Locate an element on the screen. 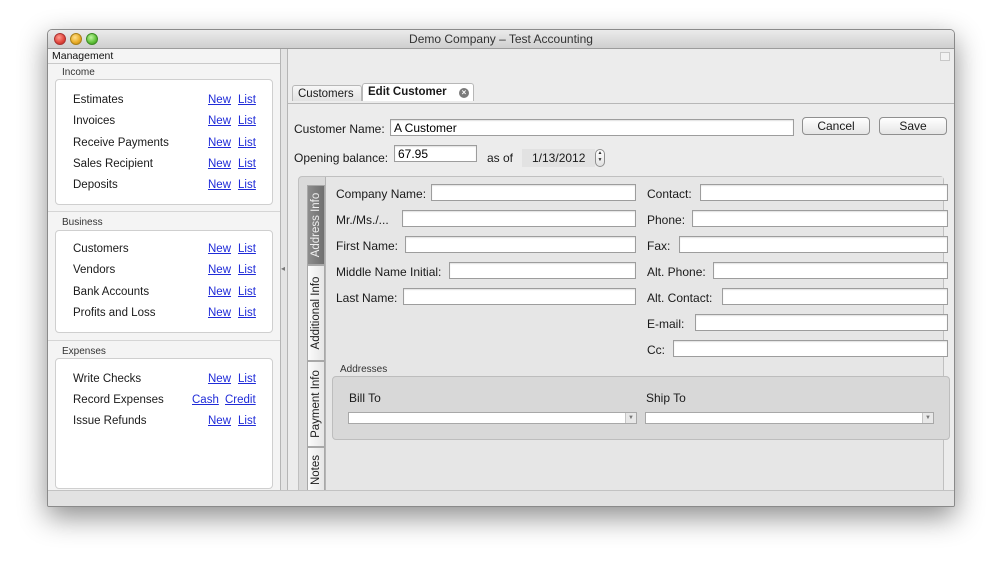  middle-initial-label: Middle Name Initial: is located at coordinates (389, 272).